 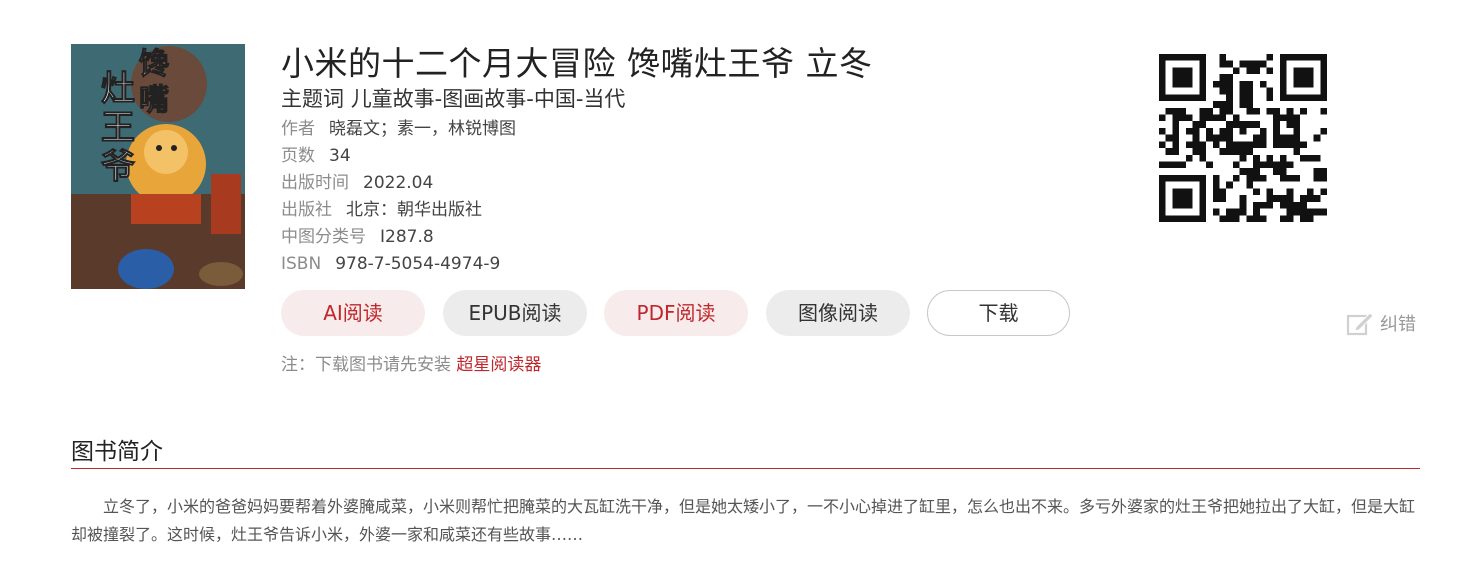 I want to click on pdf-read-button: PDF阅读, so click(x=676, y=313).